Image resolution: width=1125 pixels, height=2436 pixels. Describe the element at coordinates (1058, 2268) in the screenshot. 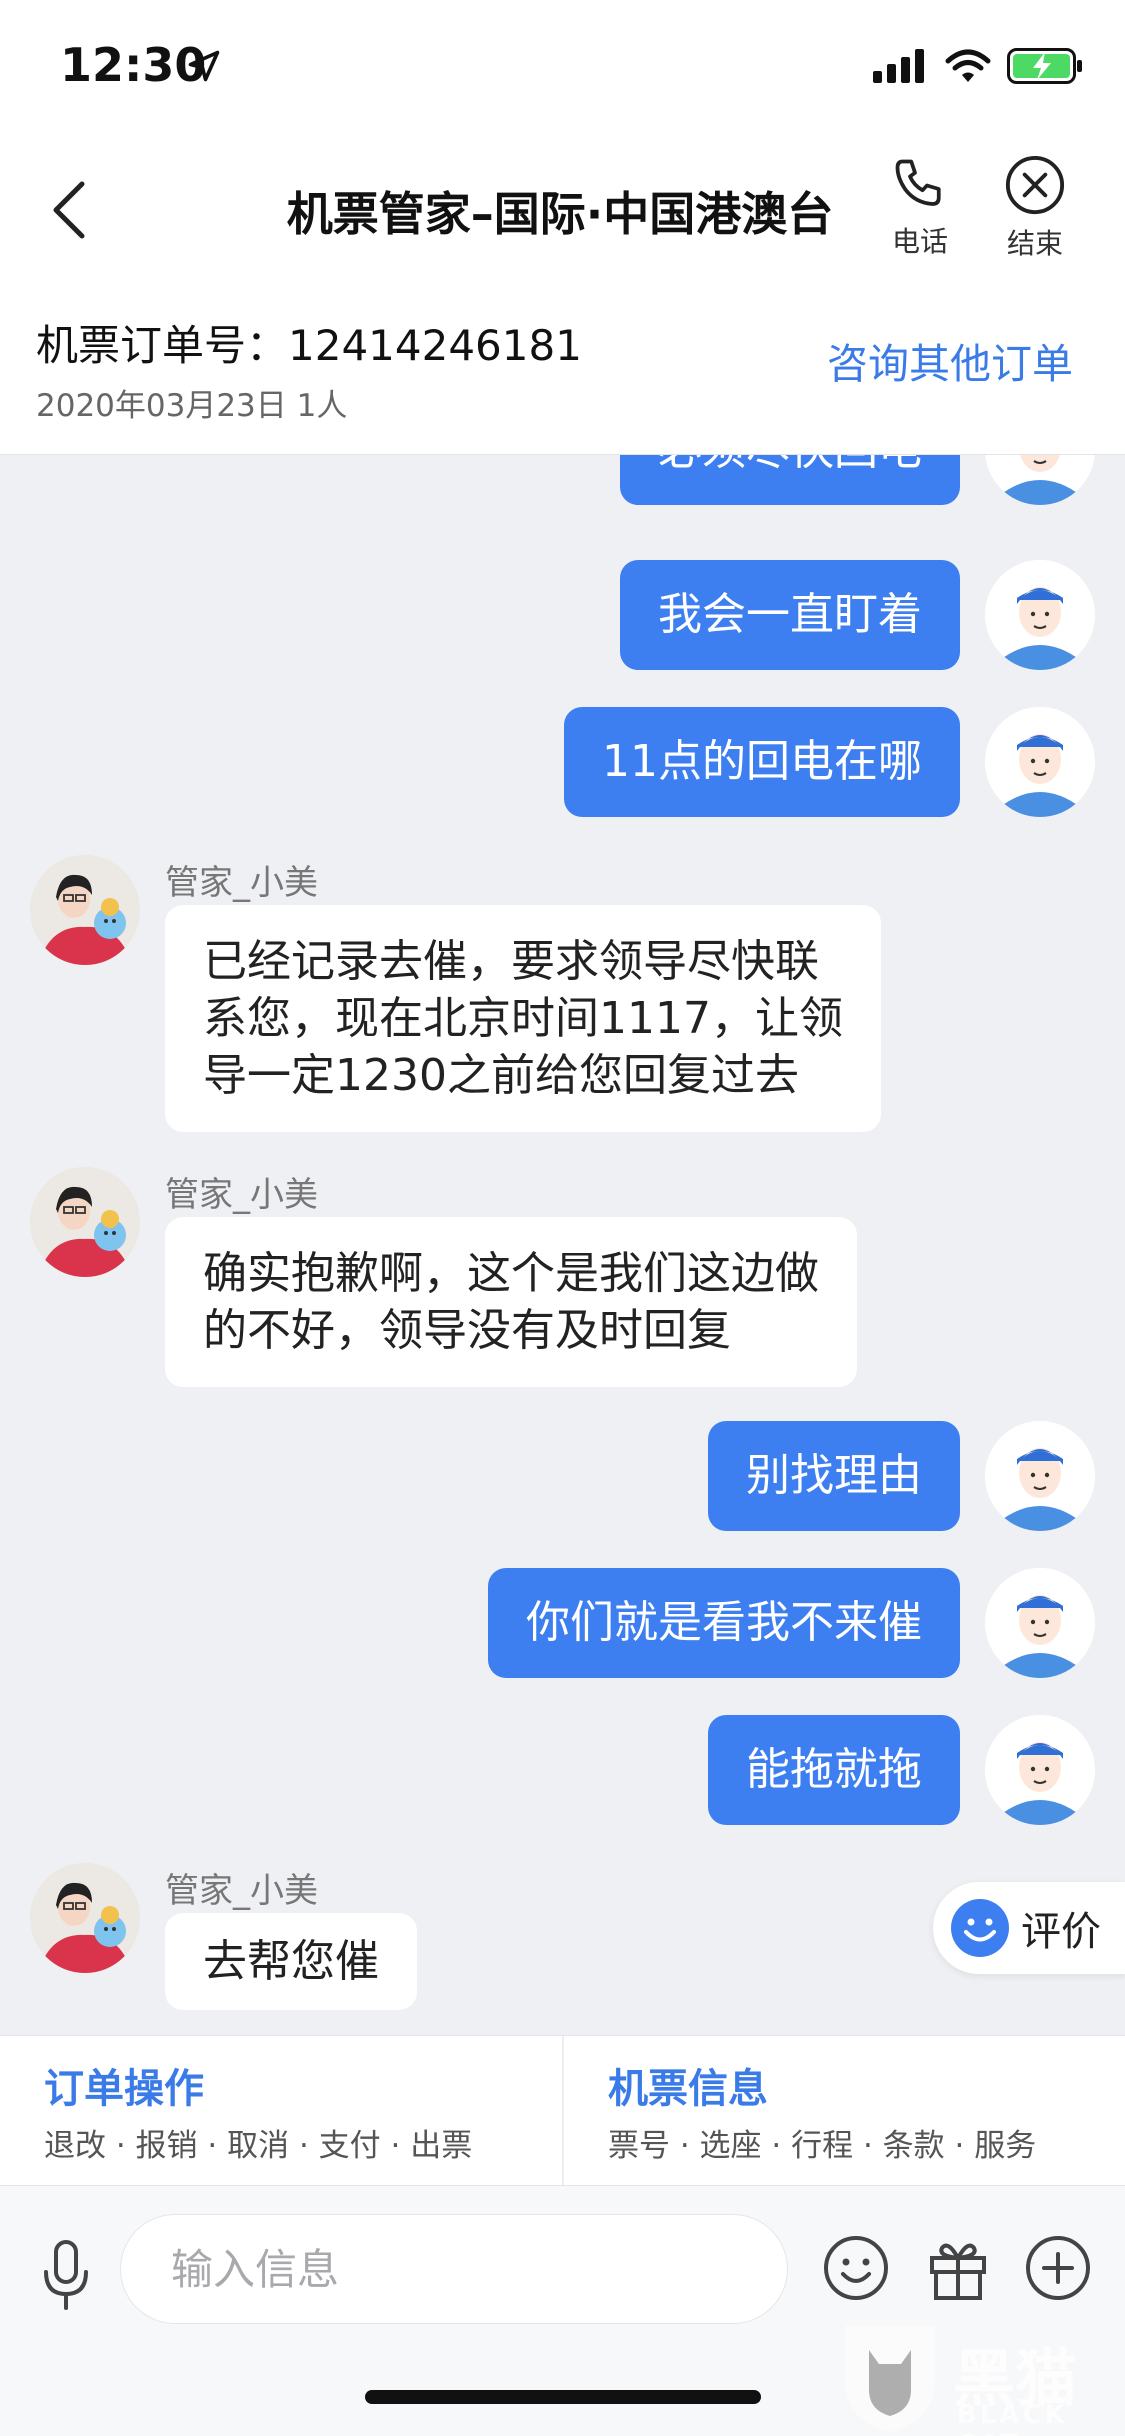

I see `plus-circle-icon` at that location.